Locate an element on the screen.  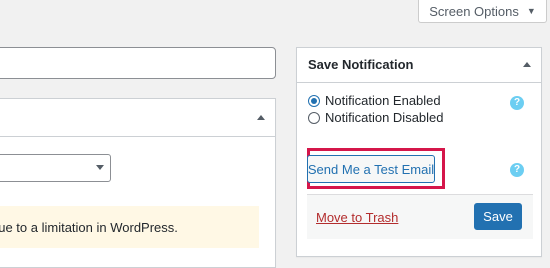
radio-notification-disabled: Notification Disabled is located at coordinates (376, 117).